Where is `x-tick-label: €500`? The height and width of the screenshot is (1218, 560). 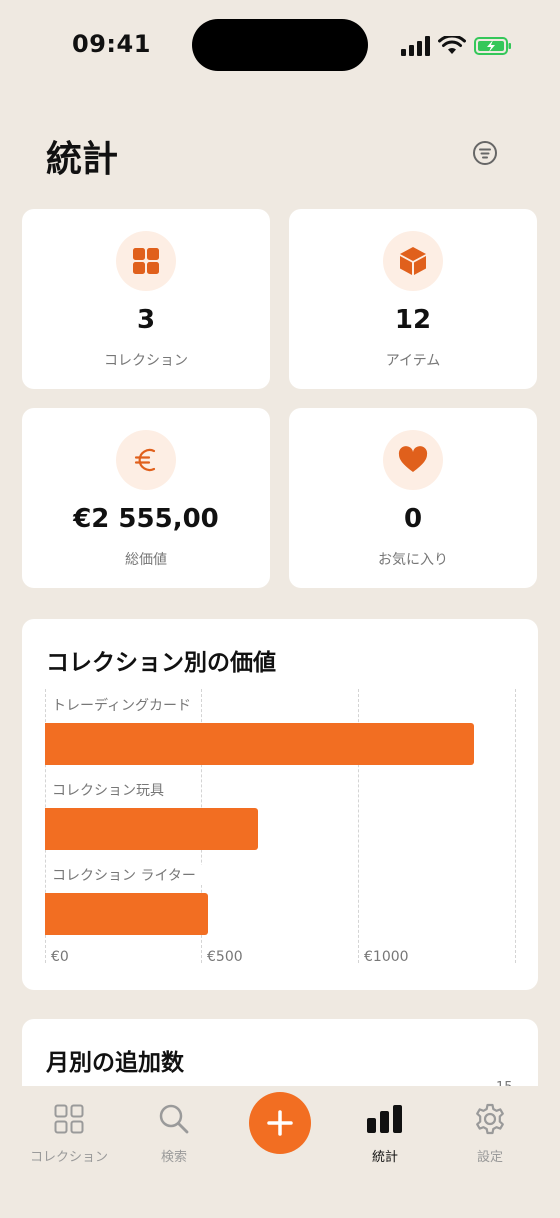
x-tick-label: €500 is located at coordinates (225, 957).